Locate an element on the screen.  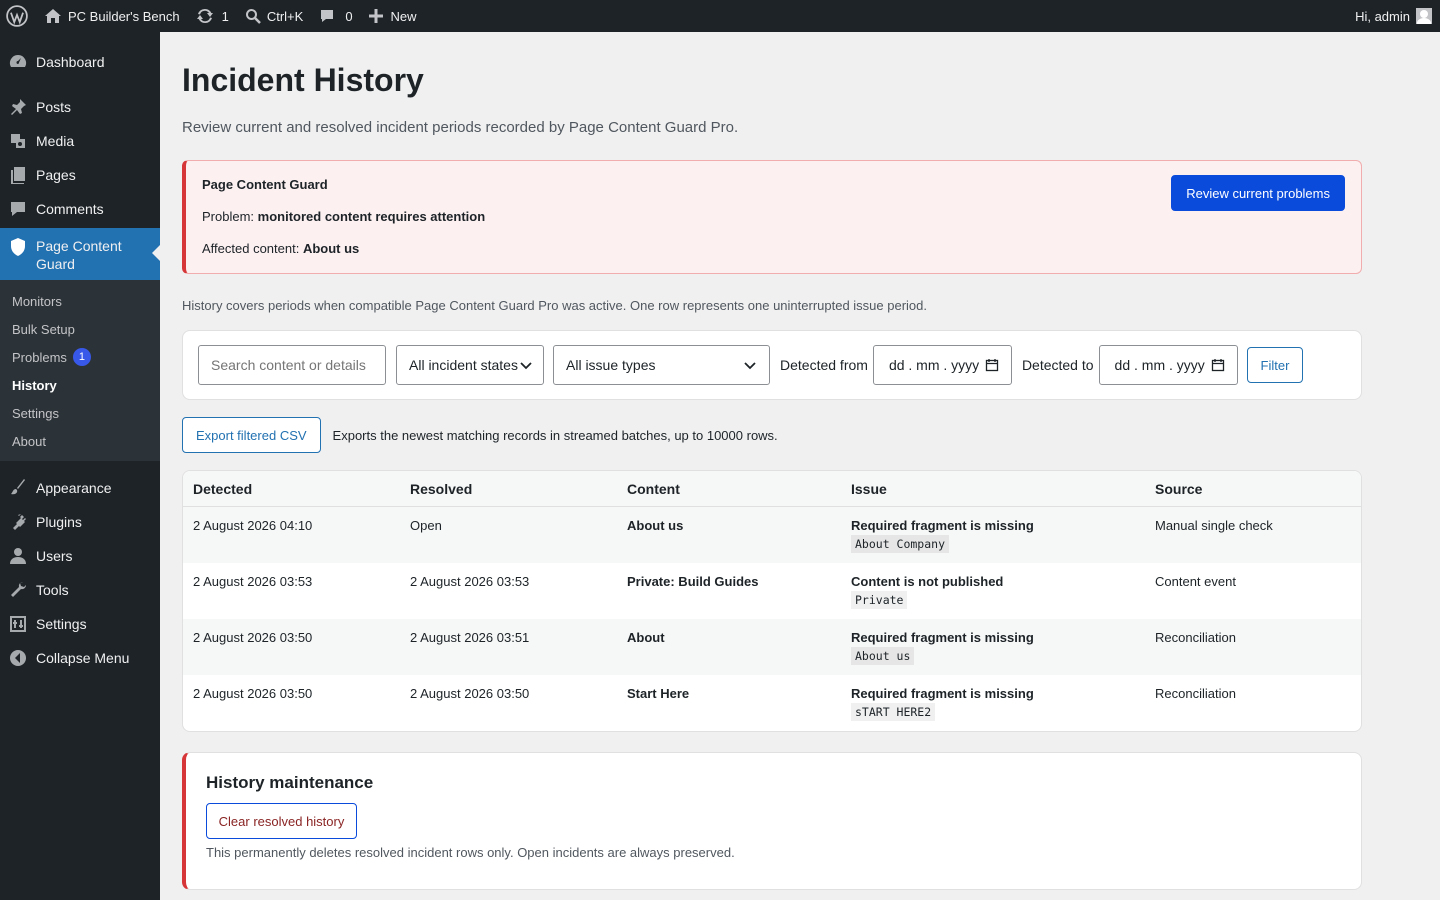
menu-media-label: Media is located at coordinates (55, 141).